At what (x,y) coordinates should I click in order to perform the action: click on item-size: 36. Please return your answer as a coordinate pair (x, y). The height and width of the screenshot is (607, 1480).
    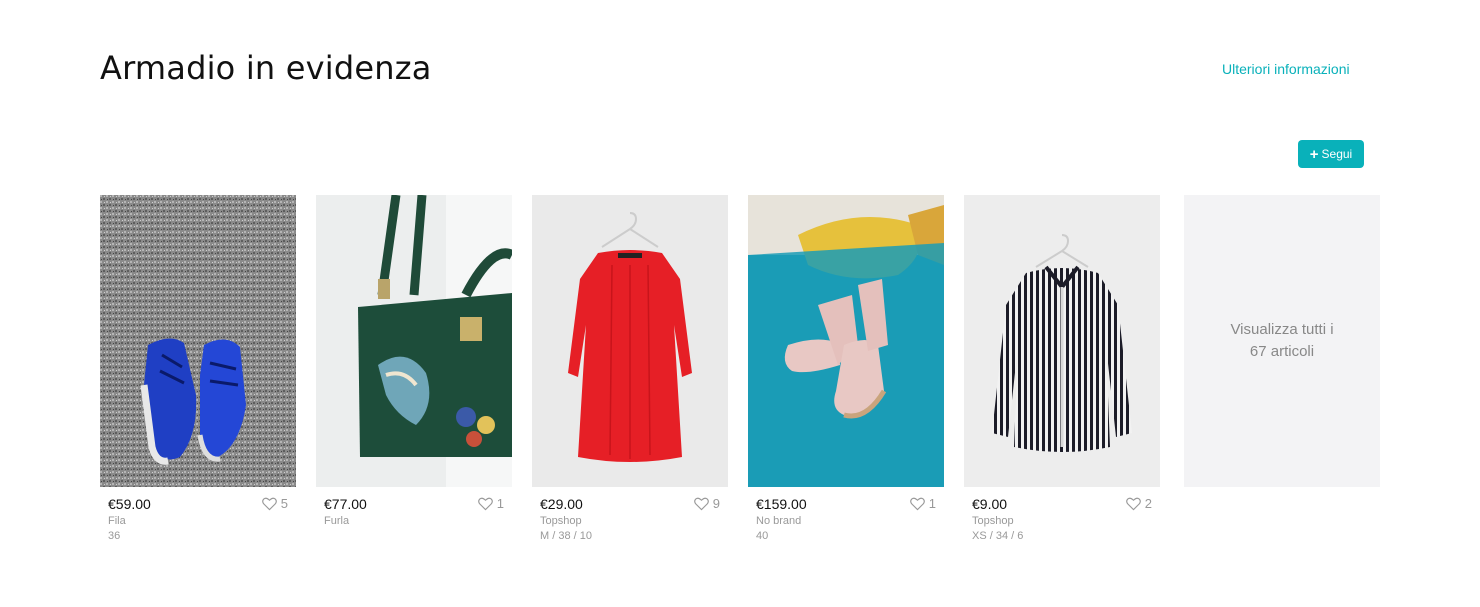
    Looking at the image, I should click on (114, 536).